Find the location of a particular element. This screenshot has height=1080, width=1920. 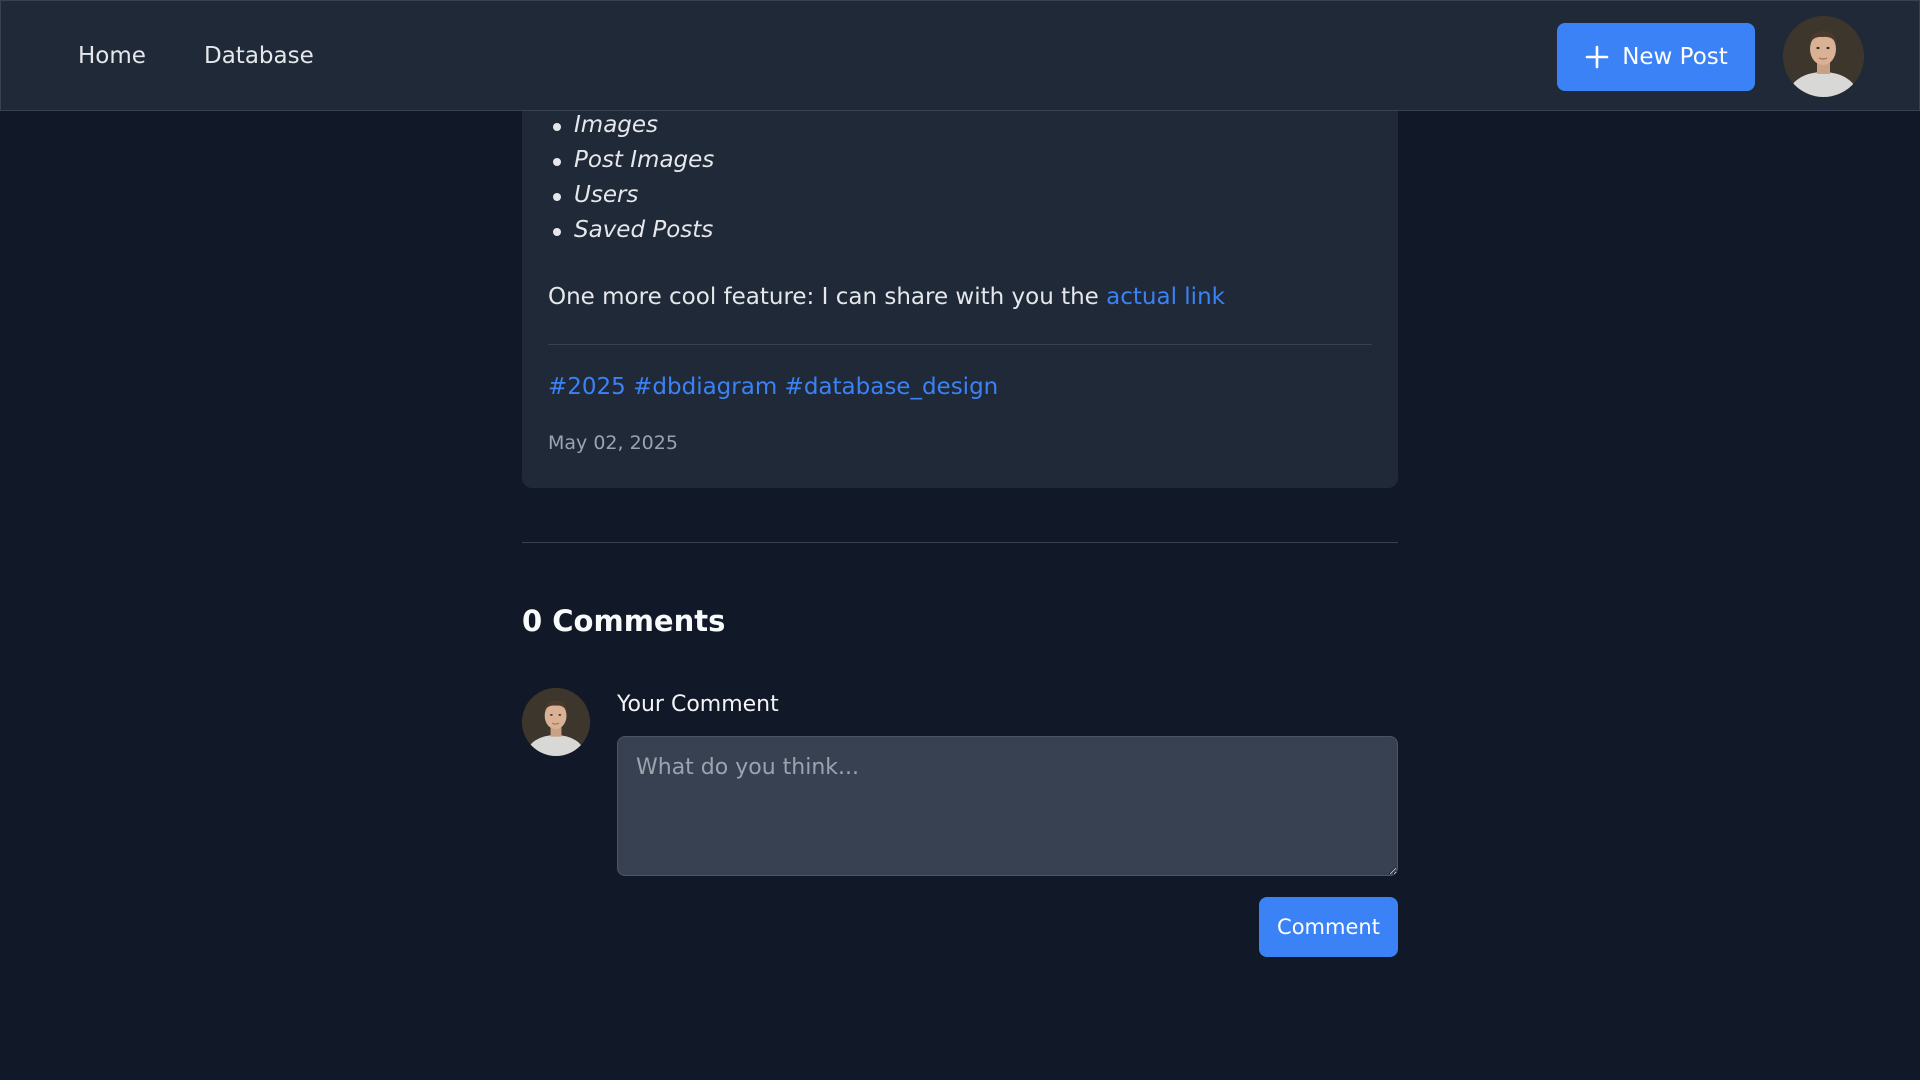

tables-list: Images Post Images Users Saved Posts is located at coordinates (631, 178).